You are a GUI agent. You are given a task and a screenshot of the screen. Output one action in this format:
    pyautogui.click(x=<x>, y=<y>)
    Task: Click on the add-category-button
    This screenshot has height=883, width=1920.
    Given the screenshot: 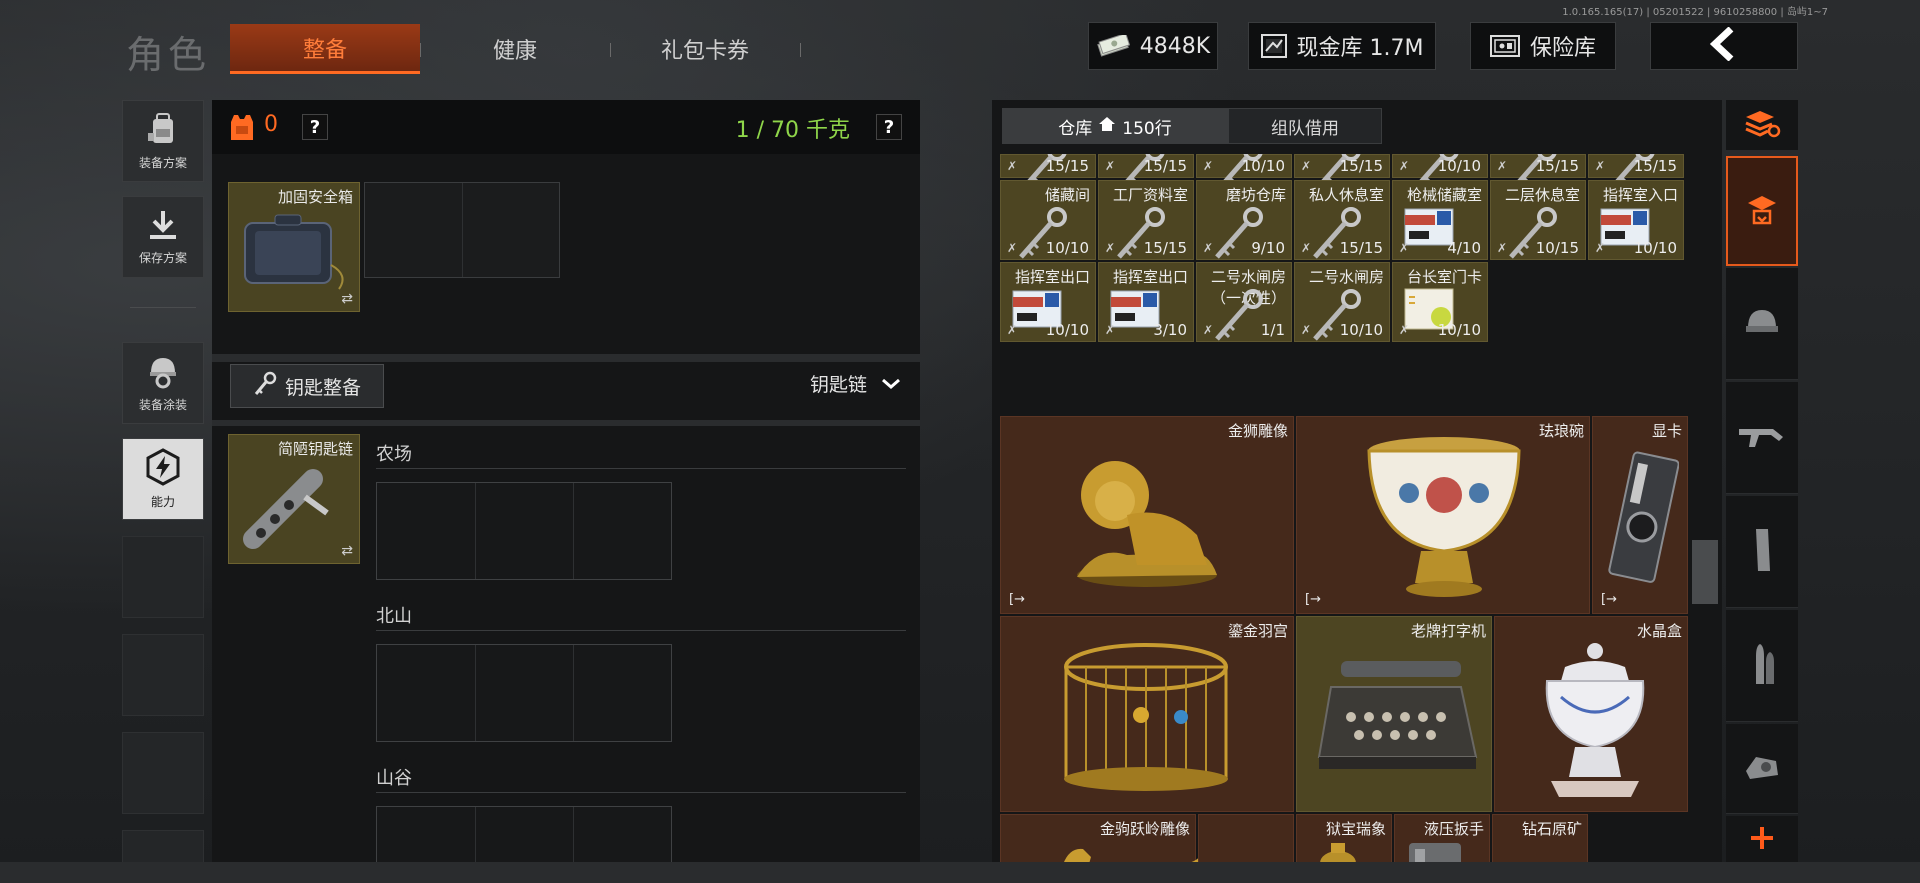 What is the action you would take?
    pyautogui.click(x=1762, y=840)
    